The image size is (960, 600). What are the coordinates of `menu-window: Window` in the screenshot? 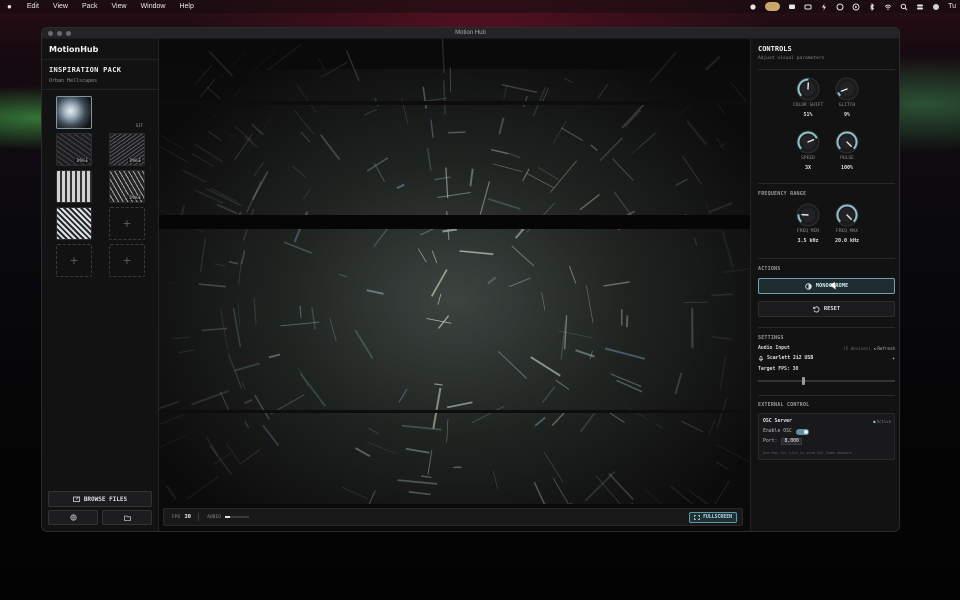 It's located at (153, 6).